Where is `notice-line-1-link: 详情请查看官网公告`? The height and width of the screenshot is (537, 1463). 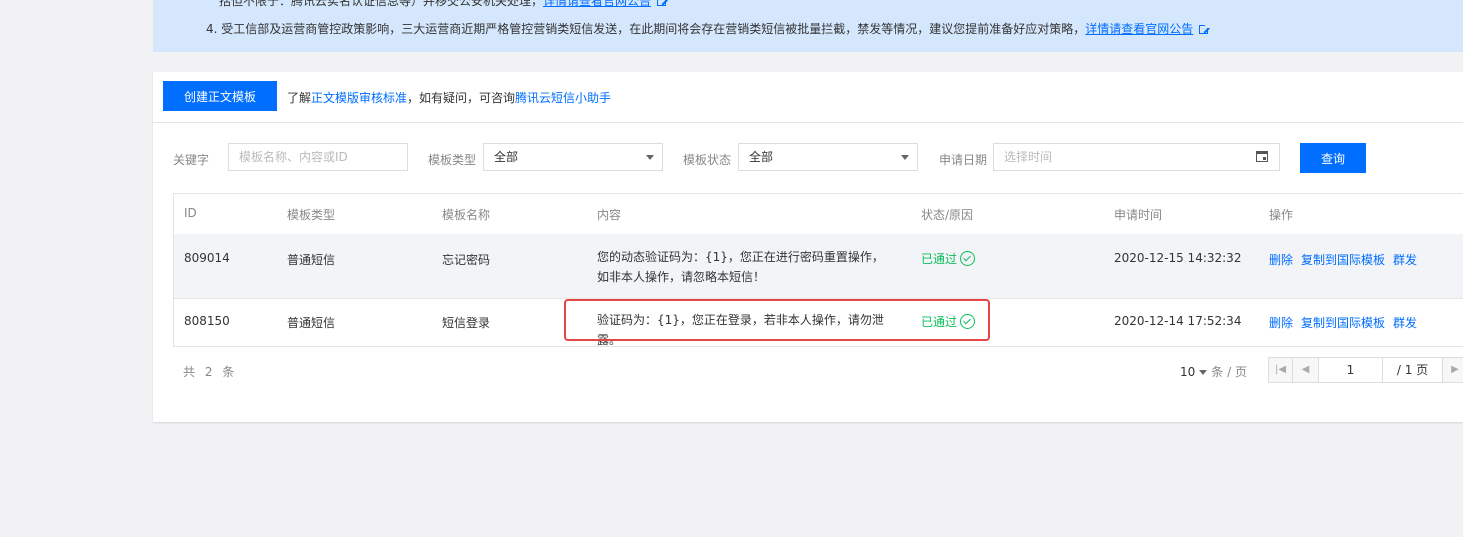
notice-line-1-link: 详情请查看官网公告 is located at coordinates (597, 4).